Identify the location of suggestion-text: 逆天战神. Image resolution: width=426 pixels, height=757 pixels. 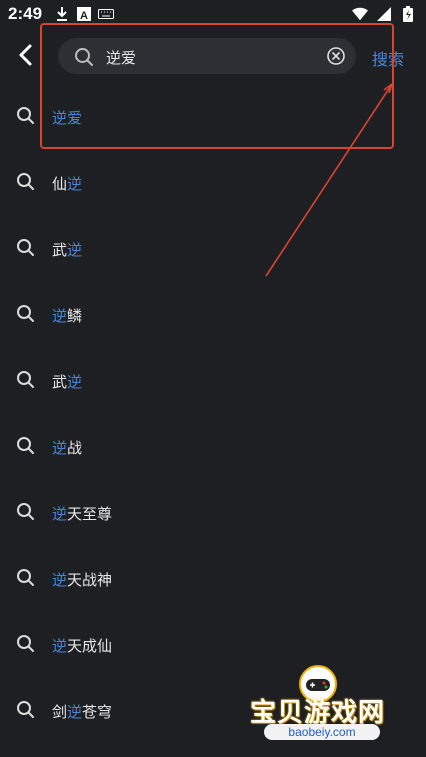
(82, 579).